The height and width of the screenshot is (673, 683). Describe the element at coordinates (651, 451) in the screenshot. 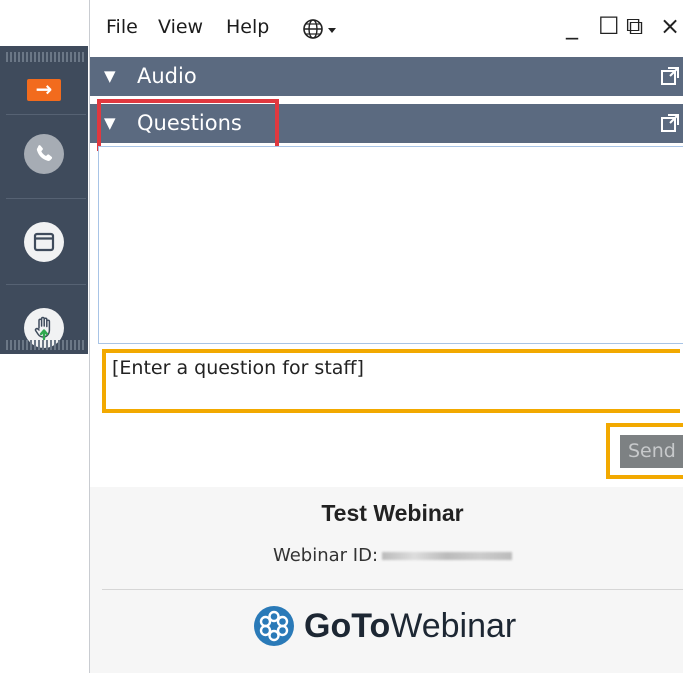

I see `send-button: Send` at that location.